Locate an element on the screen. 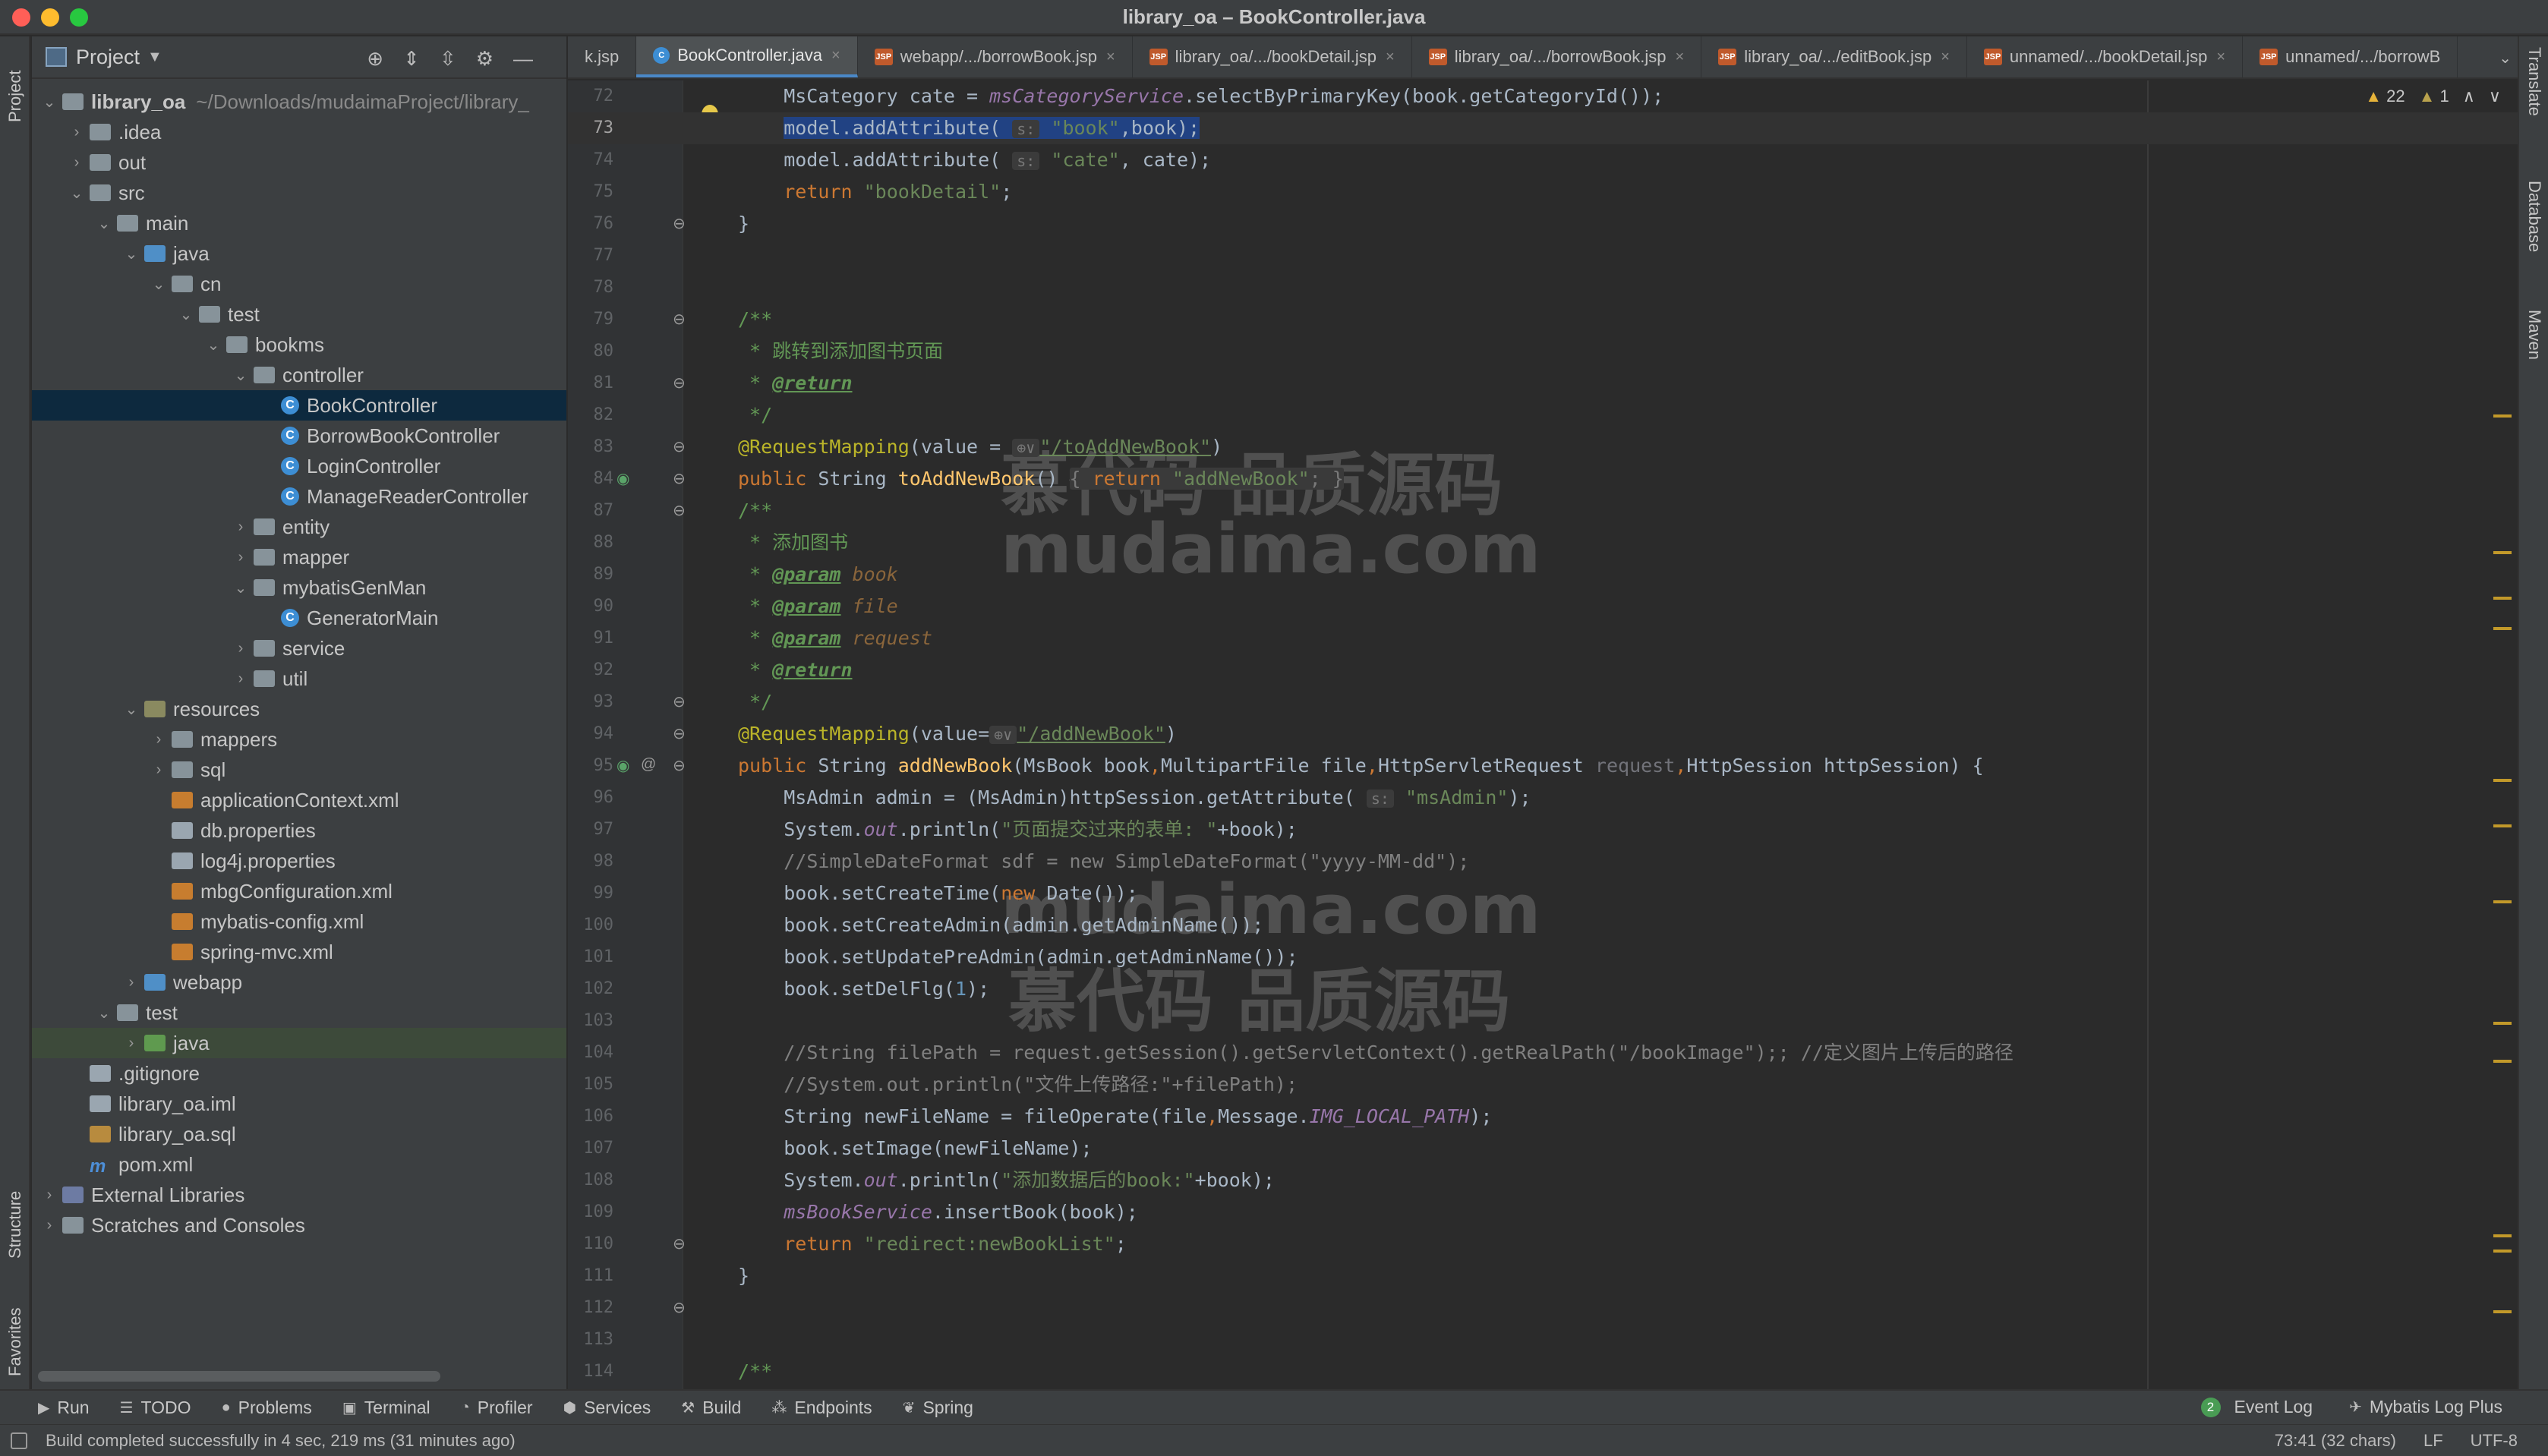 The image size is (2548, 1456). tab-k-jsp: k.jsp is located at coordinates (602, 56).